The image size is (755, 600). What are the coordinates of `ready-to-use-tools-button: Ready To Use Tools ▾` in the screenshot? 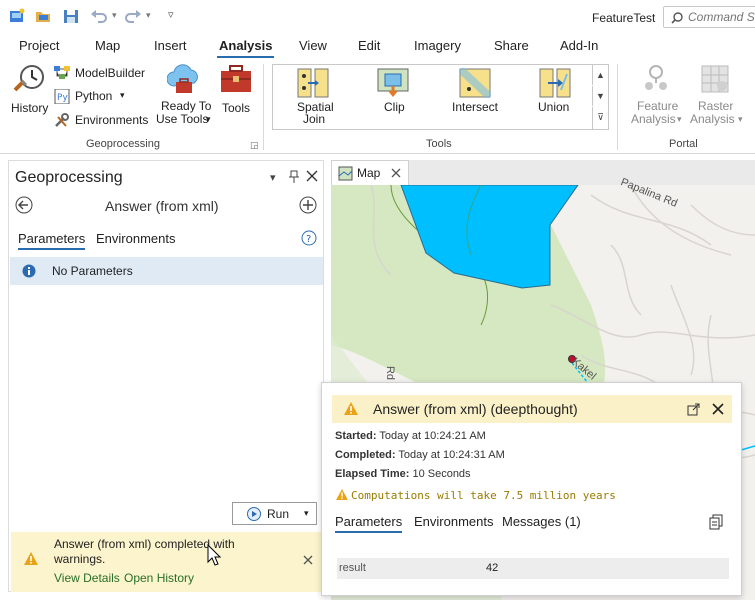 It's located at (184, 98).